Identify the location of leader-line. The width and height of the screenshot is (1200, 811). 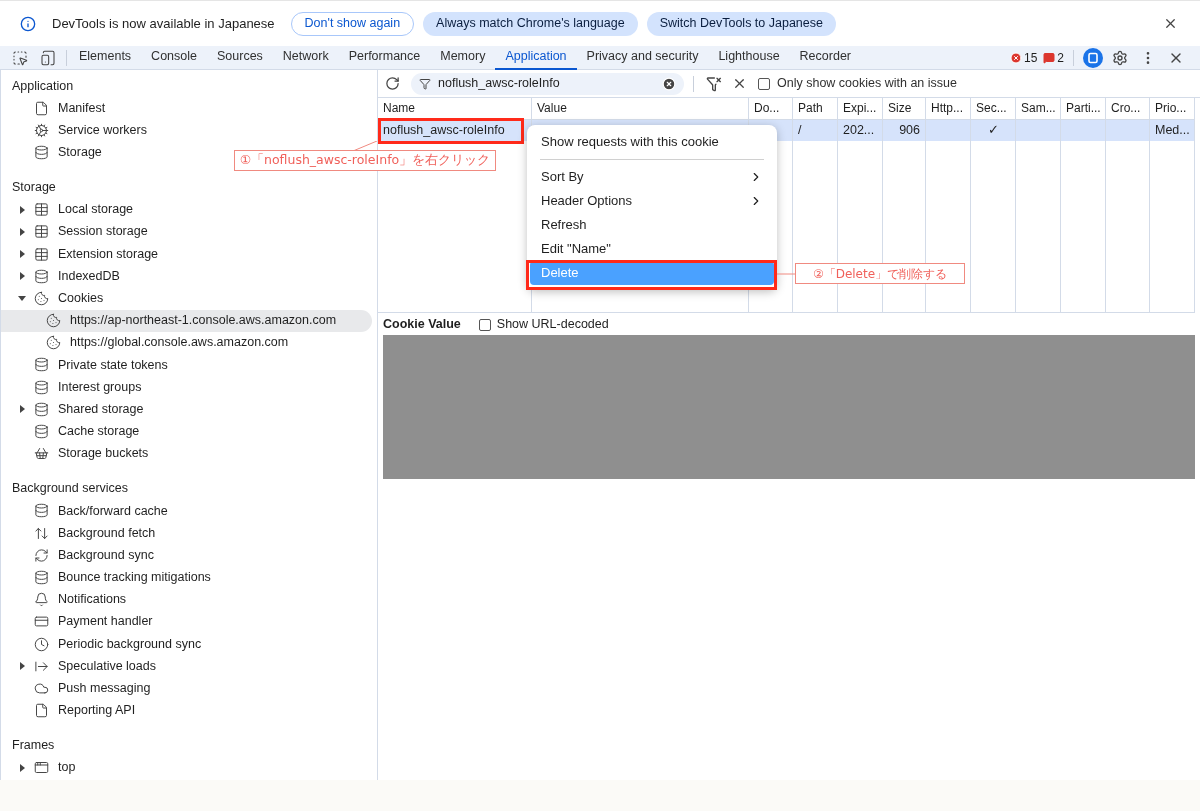
(786, 274).